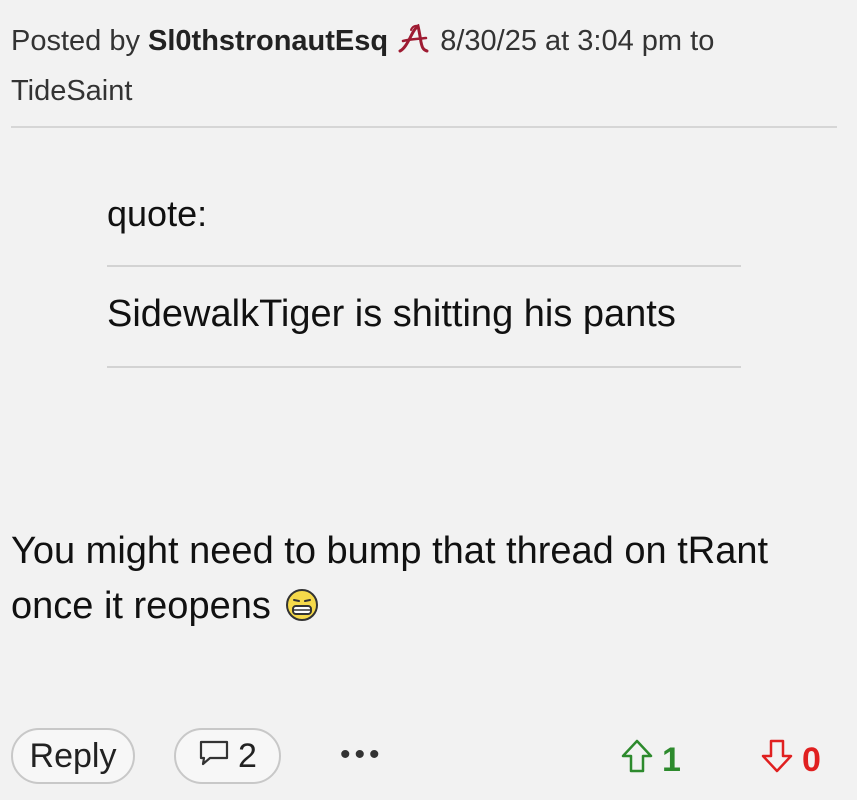  Describe the element at coordinates (424, 266) in the screenshot. I see `quote-top-rule` at that location.